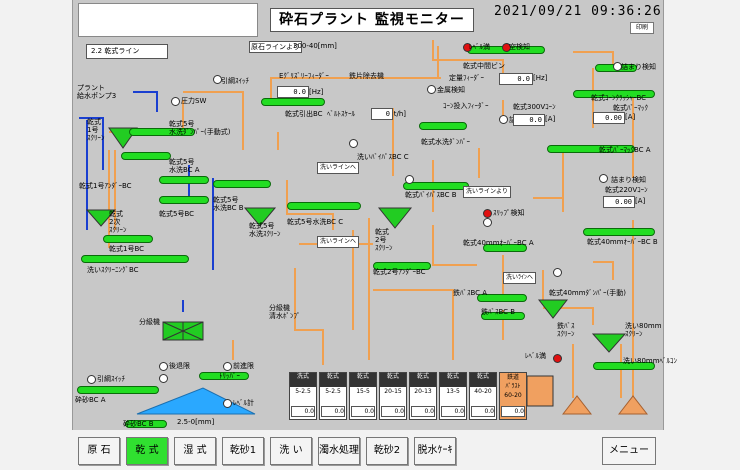 The image size is (740, 470). What do you see at coordinates (451, 90) in the screenshot?
I see `metal-detect-label: 金属検知` at bounding box center [451, 90].